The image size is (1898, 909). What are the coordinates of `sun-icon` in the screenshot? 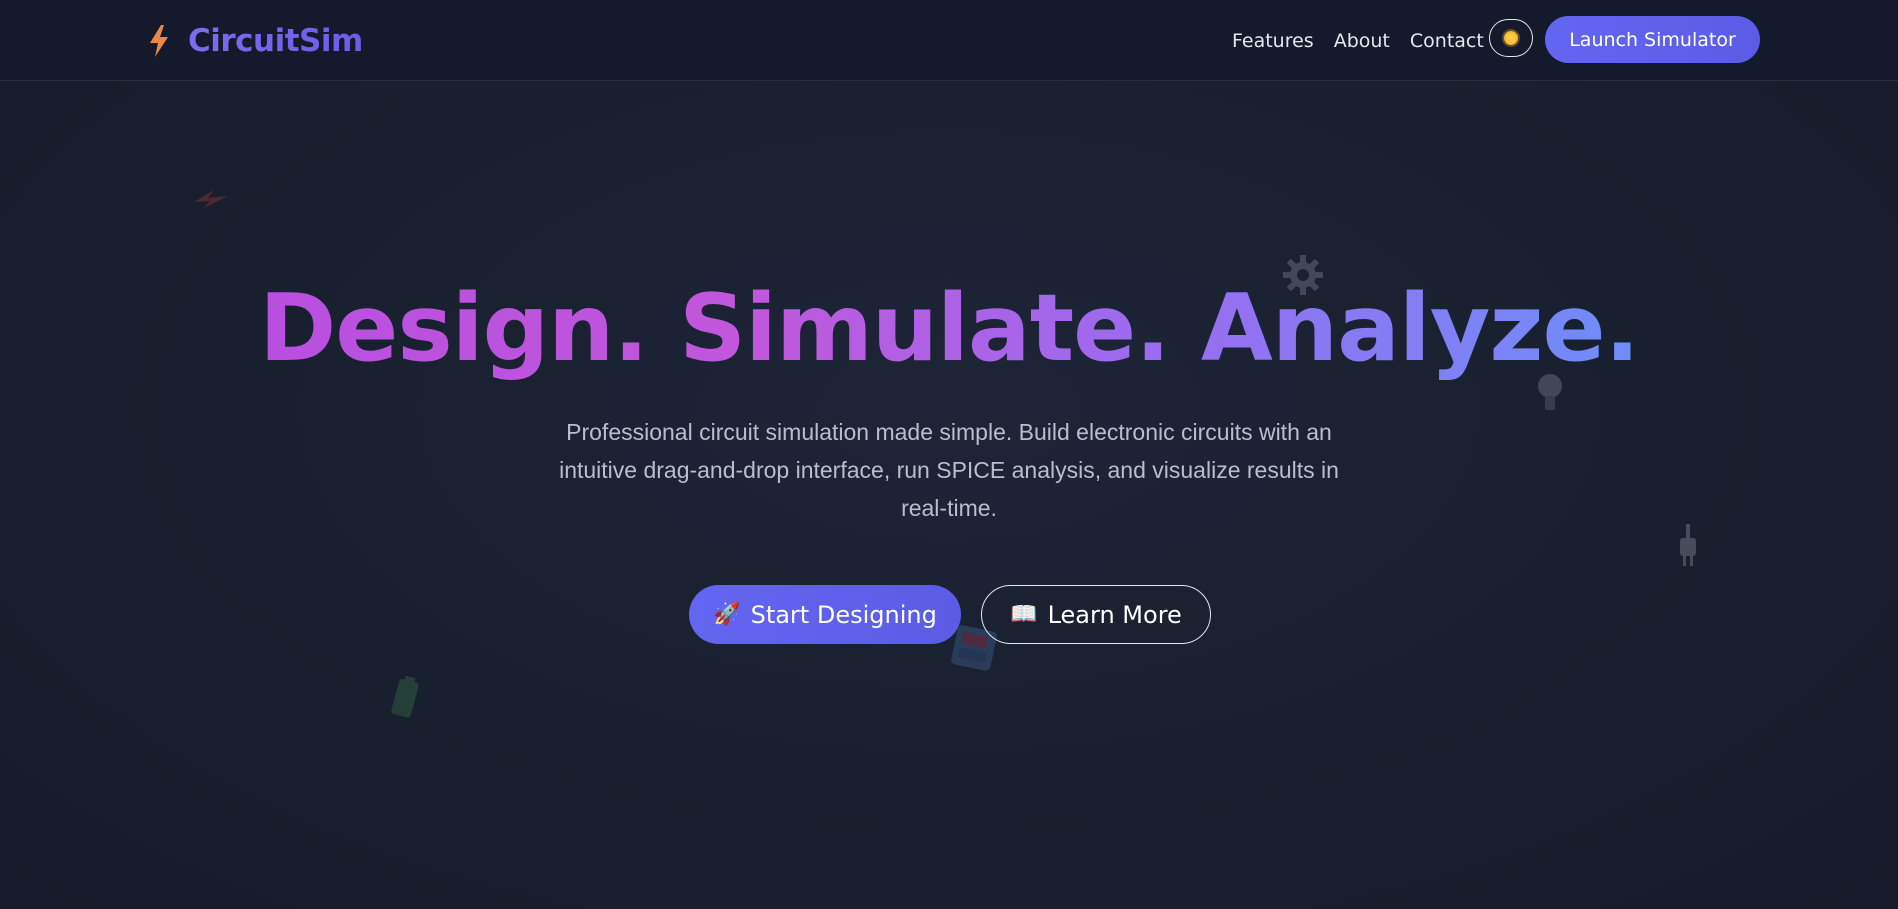 It's located at (1511, 38).